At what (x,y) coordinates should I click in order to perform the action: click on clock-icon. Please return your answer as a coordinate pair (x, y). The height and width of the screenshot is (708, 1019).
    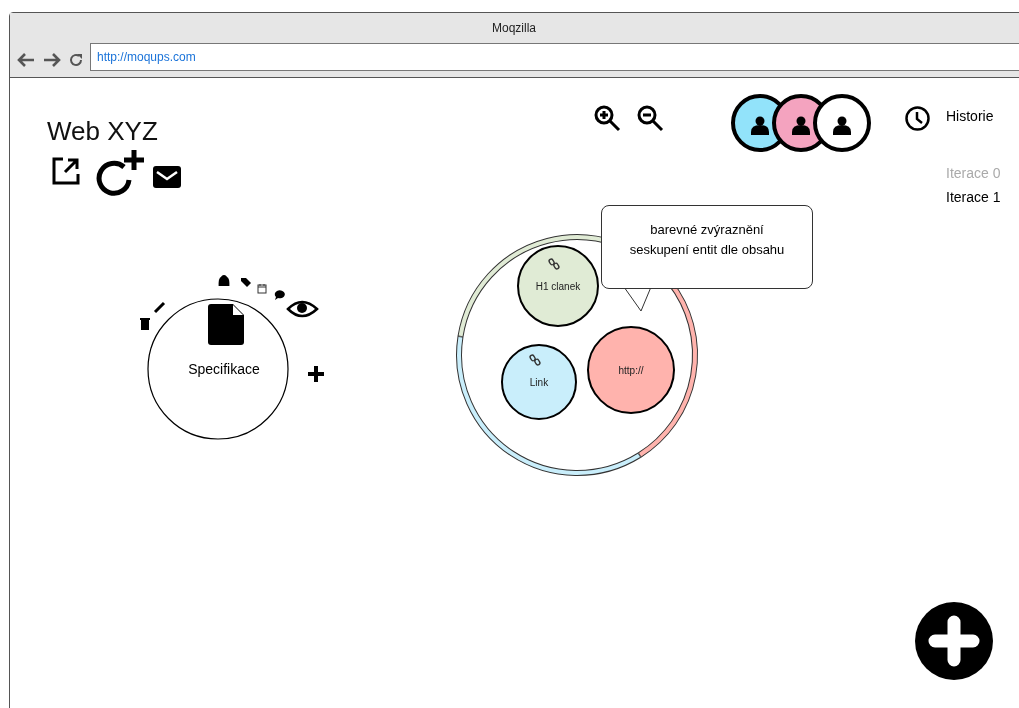
    Looking at the image, I should click on (917, 118).